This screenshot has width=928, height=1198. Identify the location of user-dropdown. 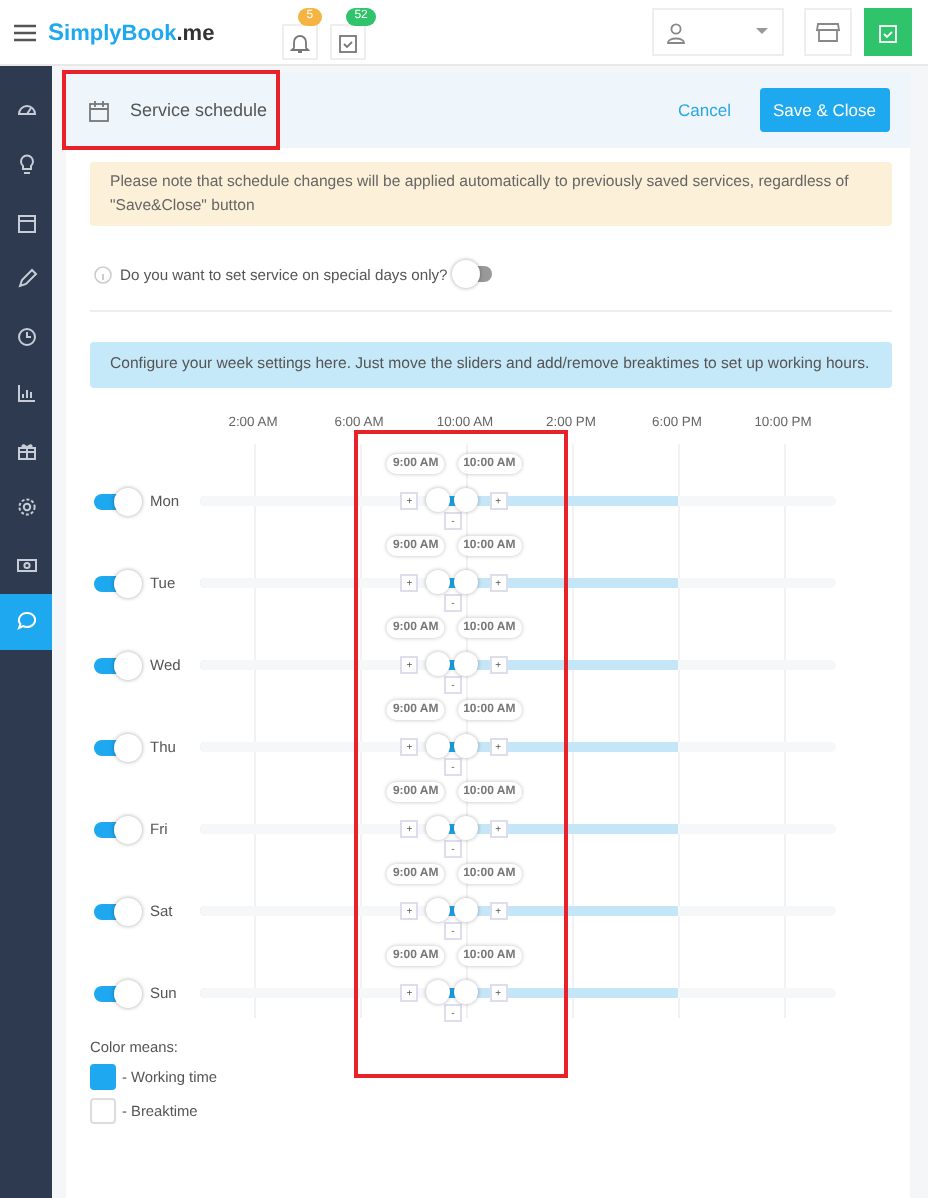
(718, 32).